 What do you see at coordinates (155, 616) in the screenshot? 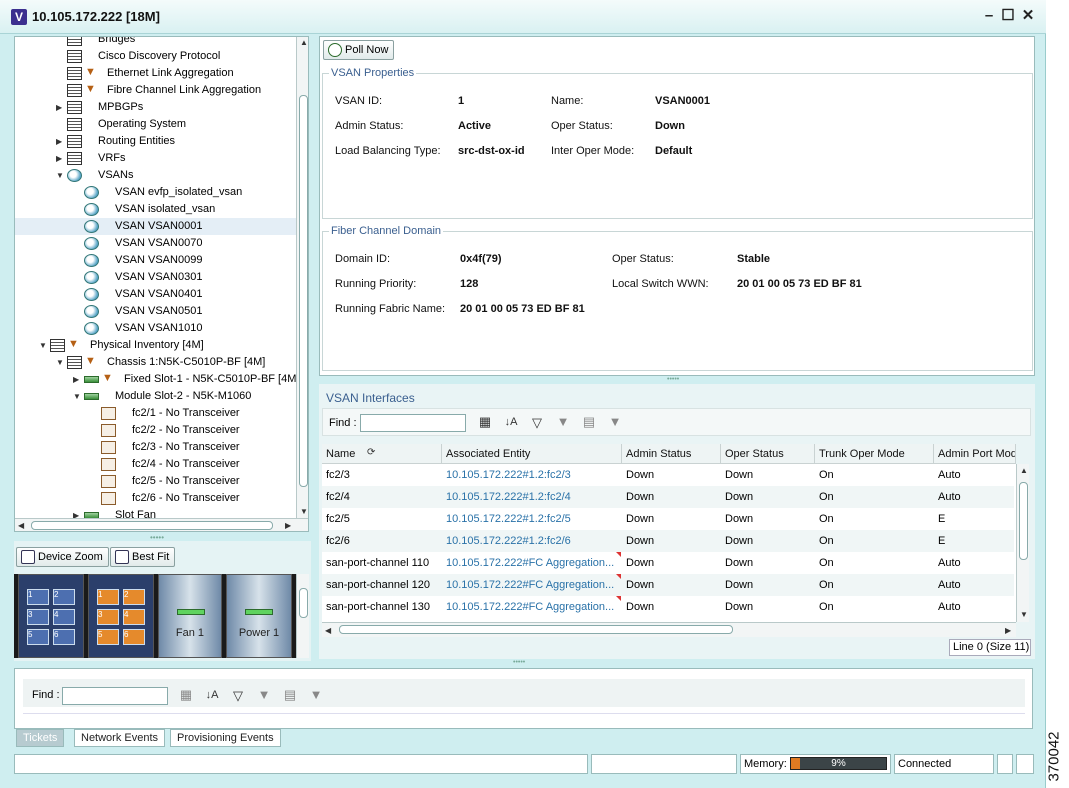
I see `device-image: 1 2 3 4 5 6 1 2 3 4 5 6 Fan 1 Power 1` at bounding box center [155, 616].